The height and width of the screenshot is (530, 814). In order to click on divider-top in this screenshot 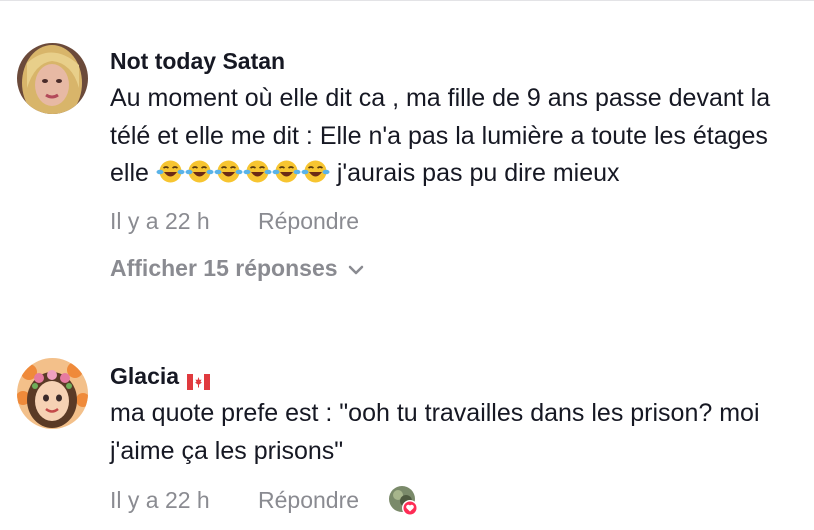, I will do `click(407, 0)`.